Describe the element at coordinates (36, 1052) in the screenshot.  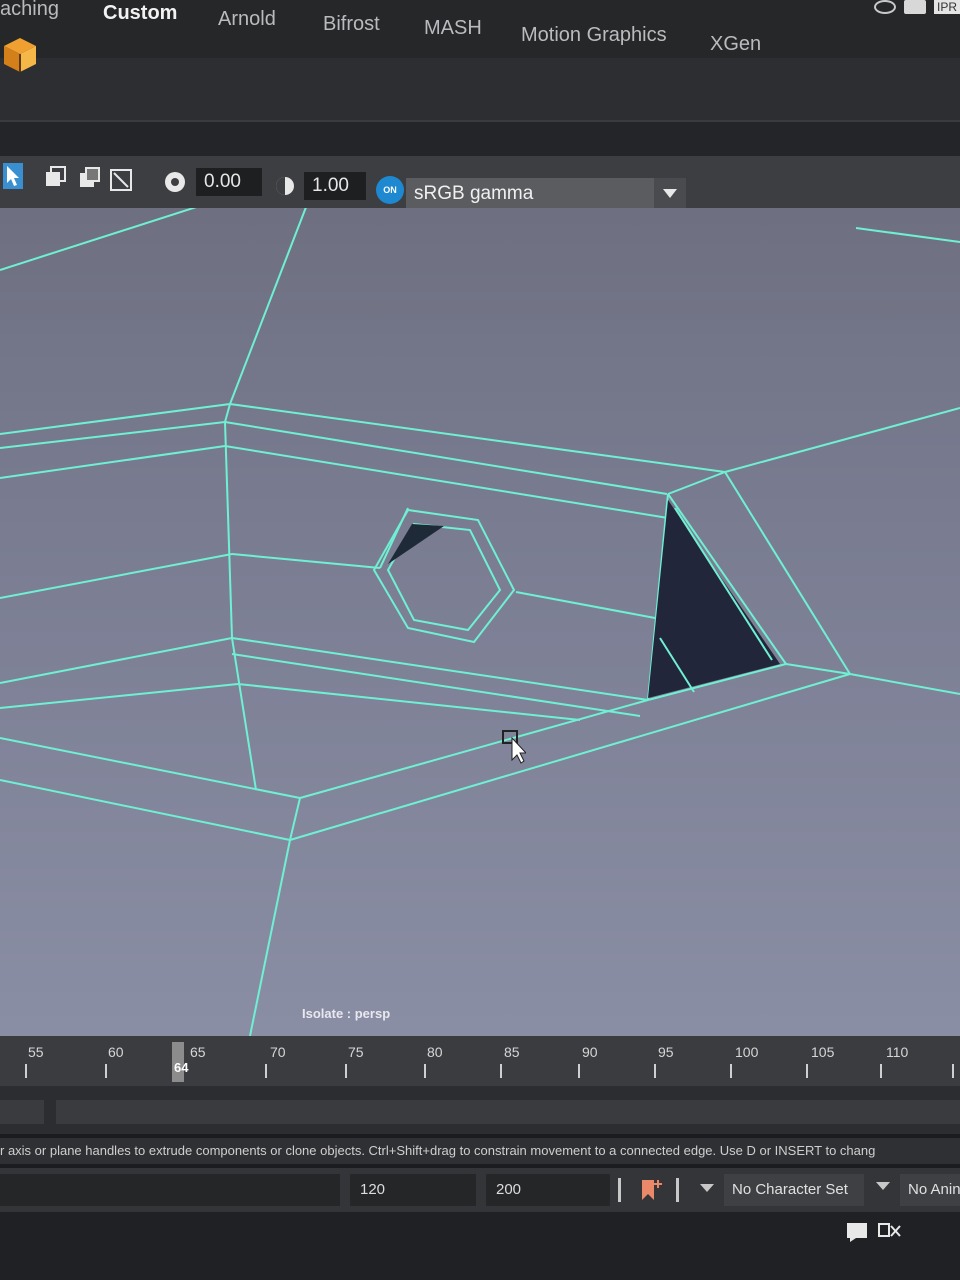
I see `tick-label: 55` at that location.